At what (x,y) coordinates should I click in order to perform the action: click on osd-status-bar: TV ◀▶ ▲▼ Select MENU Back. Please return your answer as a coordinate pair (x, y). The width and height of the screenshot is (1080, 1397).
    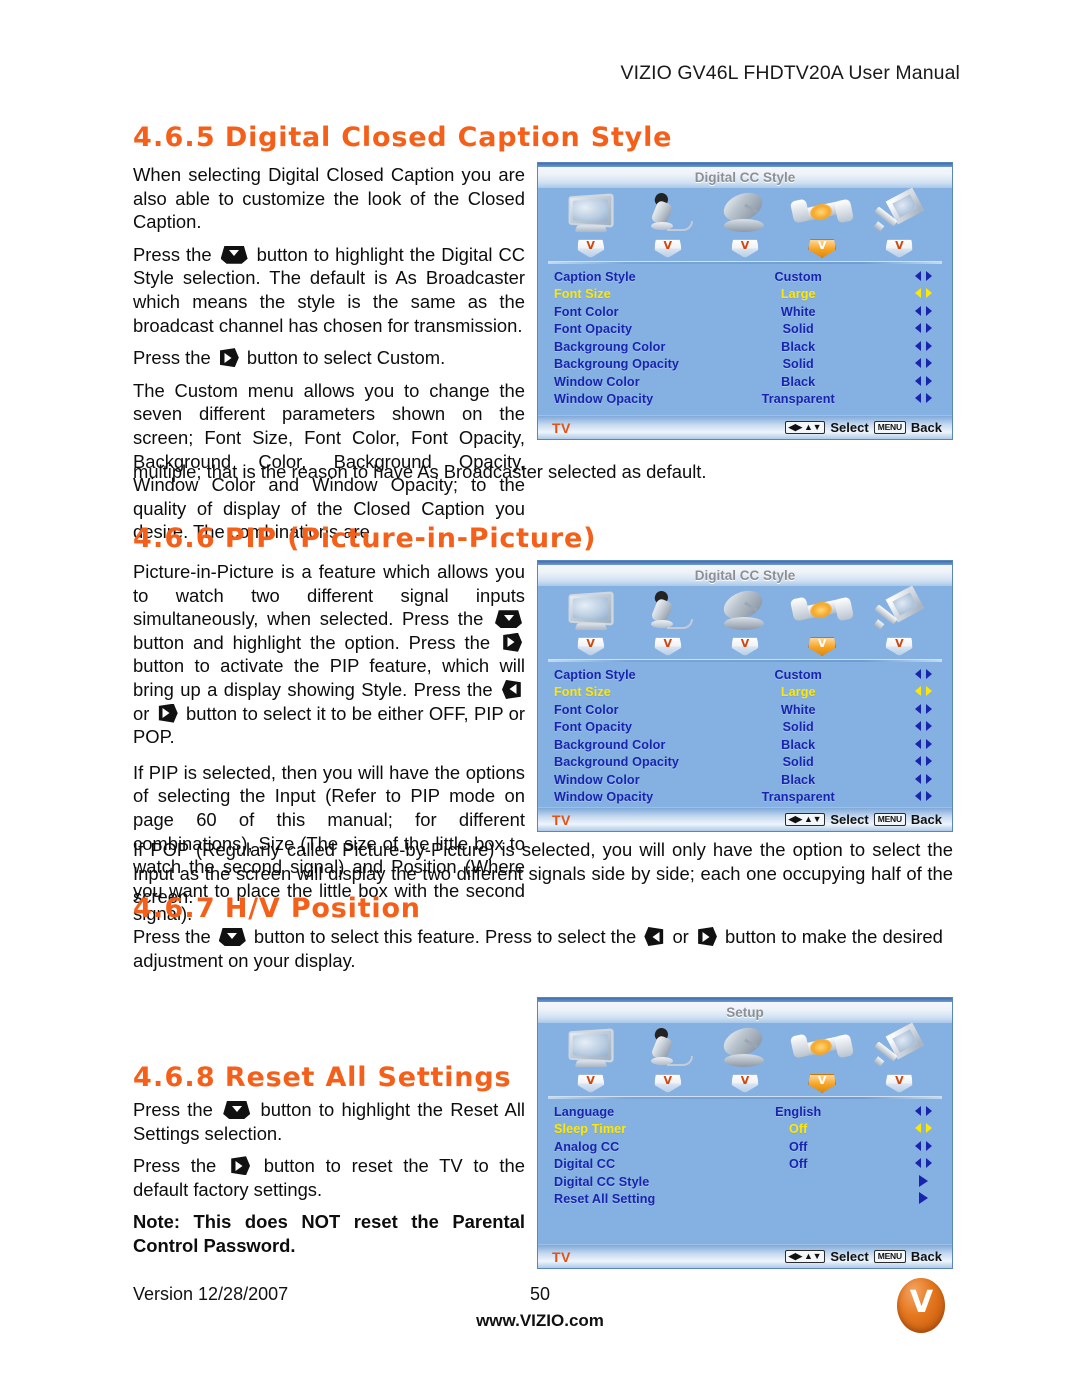
    Looking at the image, I should click on (745, 819).